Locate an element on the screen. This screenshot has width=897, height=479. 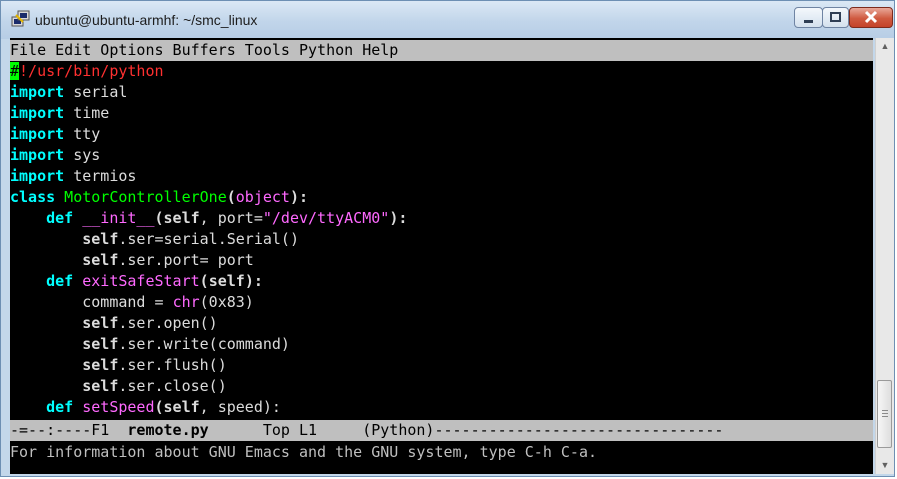
code-line-13: self.ser.open() is located at coordinates (441, 323).